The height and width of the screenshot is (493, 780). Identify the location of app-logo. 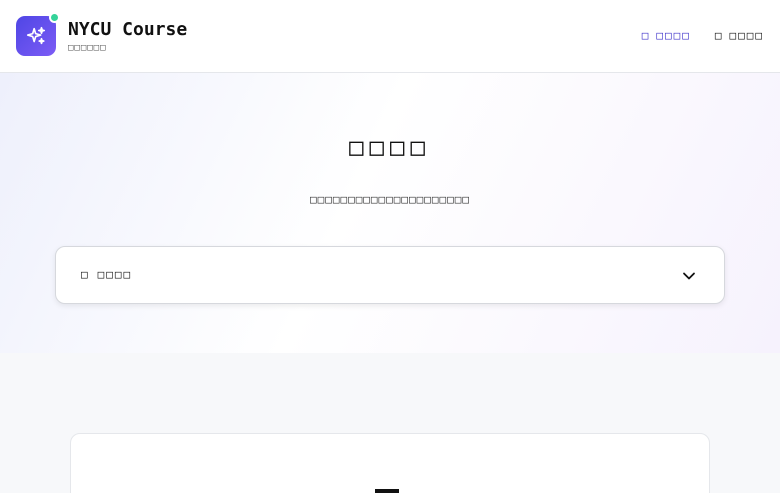
(36, 36).